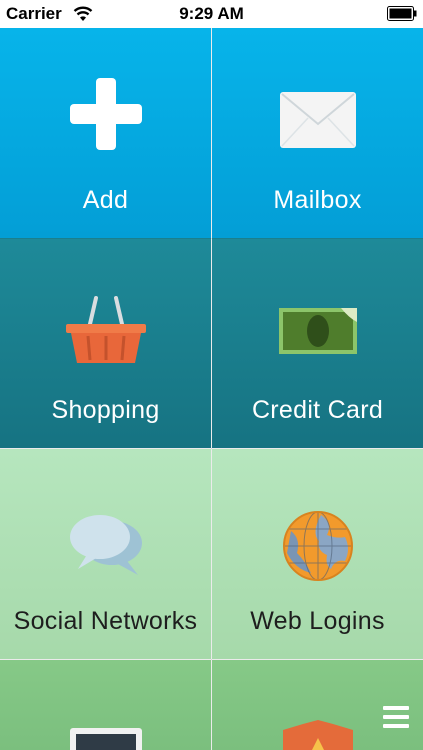 This screenshot has height=750, width=423. I want to click on money-bill-icon, so click(317, 331).